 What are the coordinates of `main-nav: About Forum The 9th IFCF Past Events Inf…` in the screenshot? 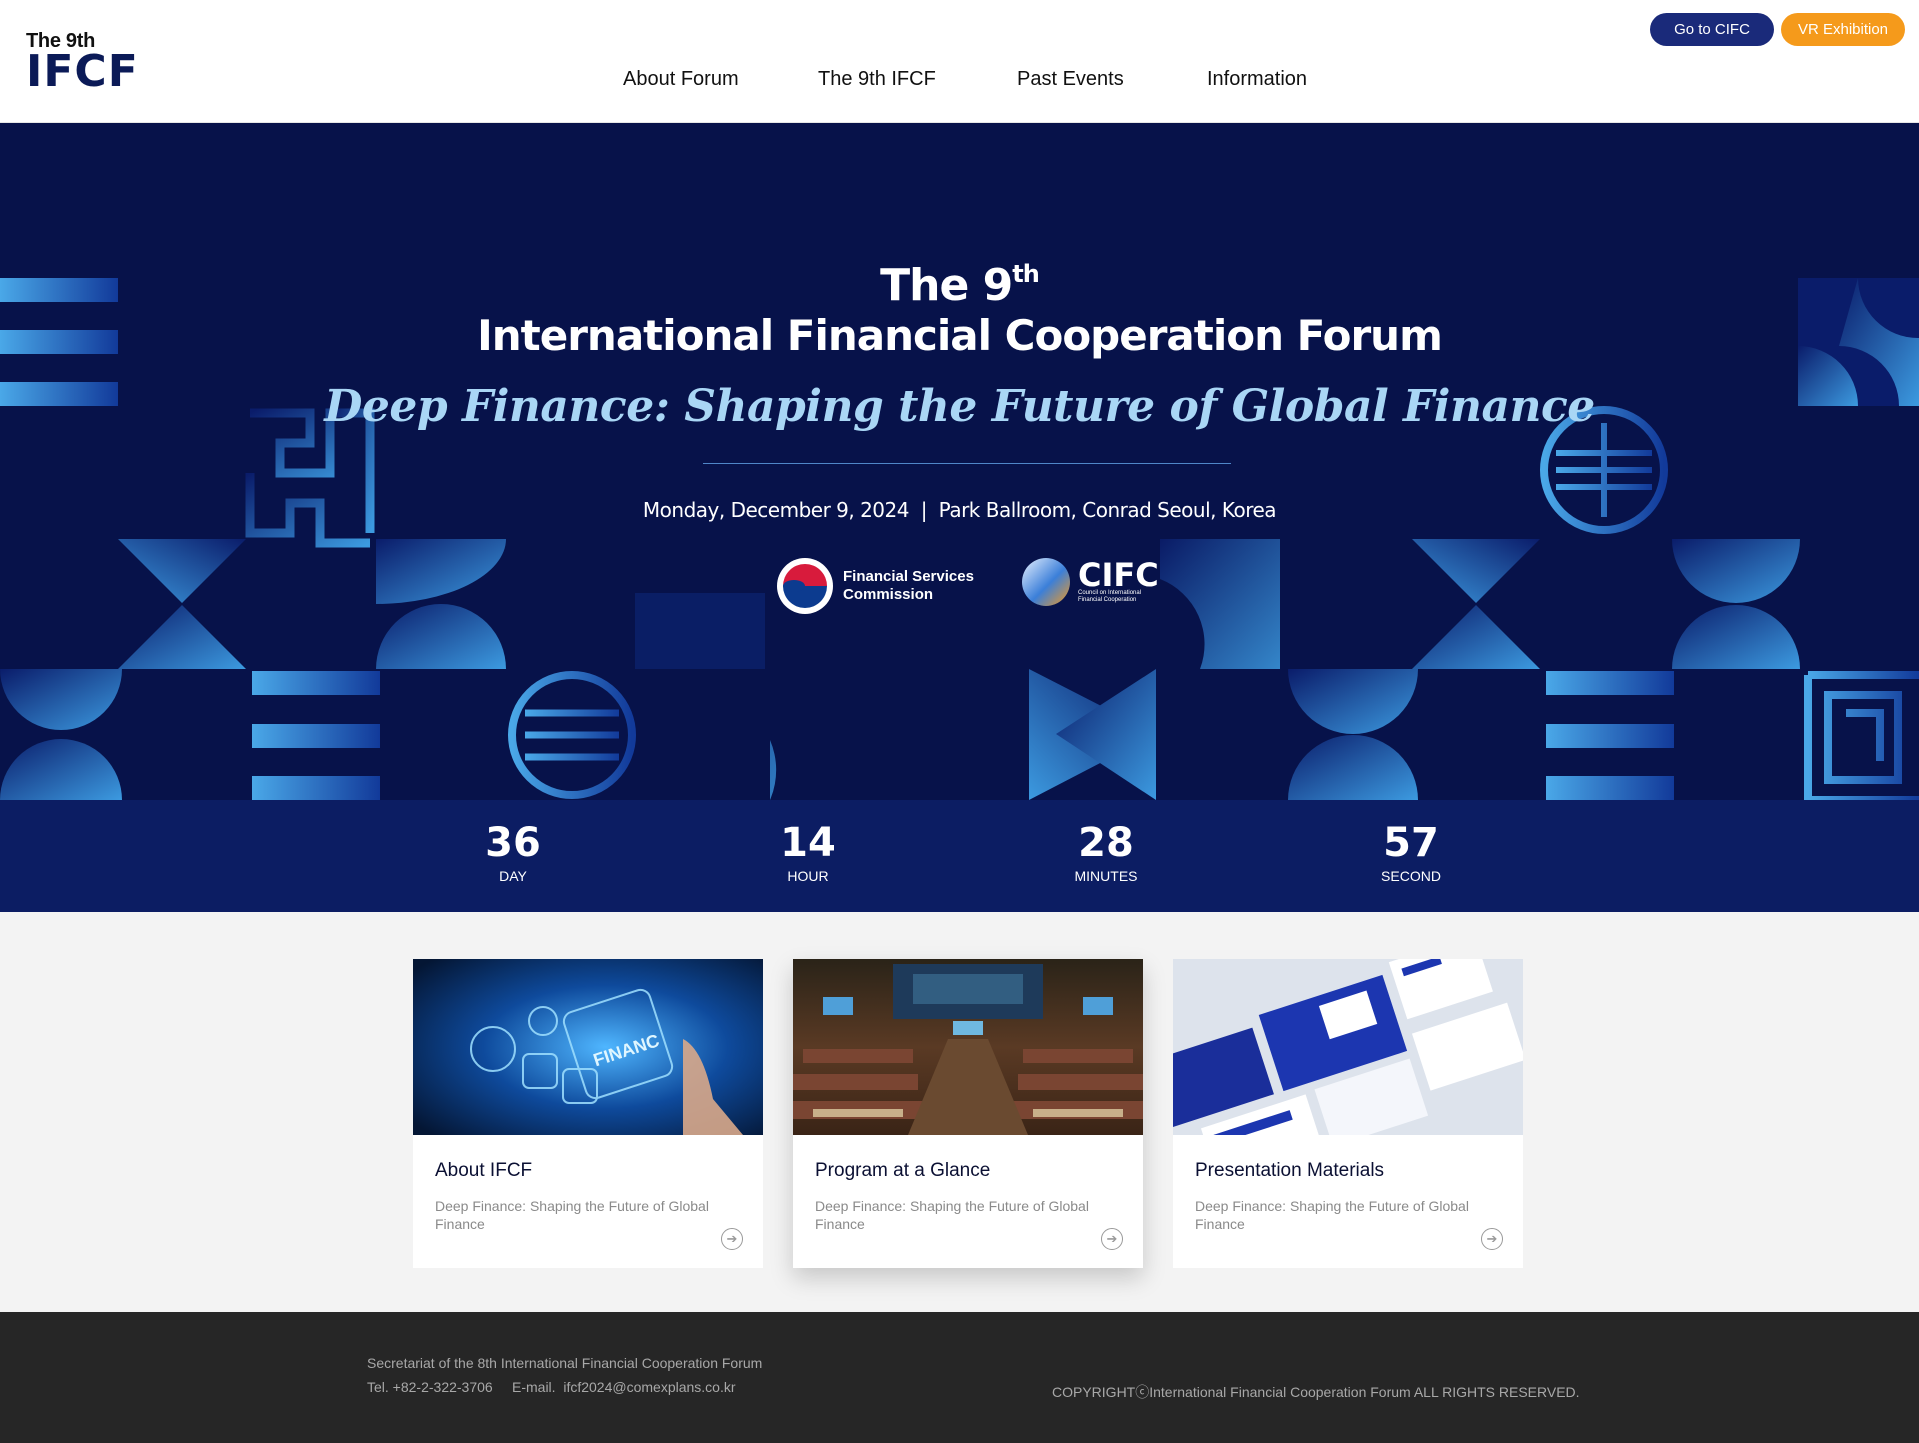 It's located at (959, 81).